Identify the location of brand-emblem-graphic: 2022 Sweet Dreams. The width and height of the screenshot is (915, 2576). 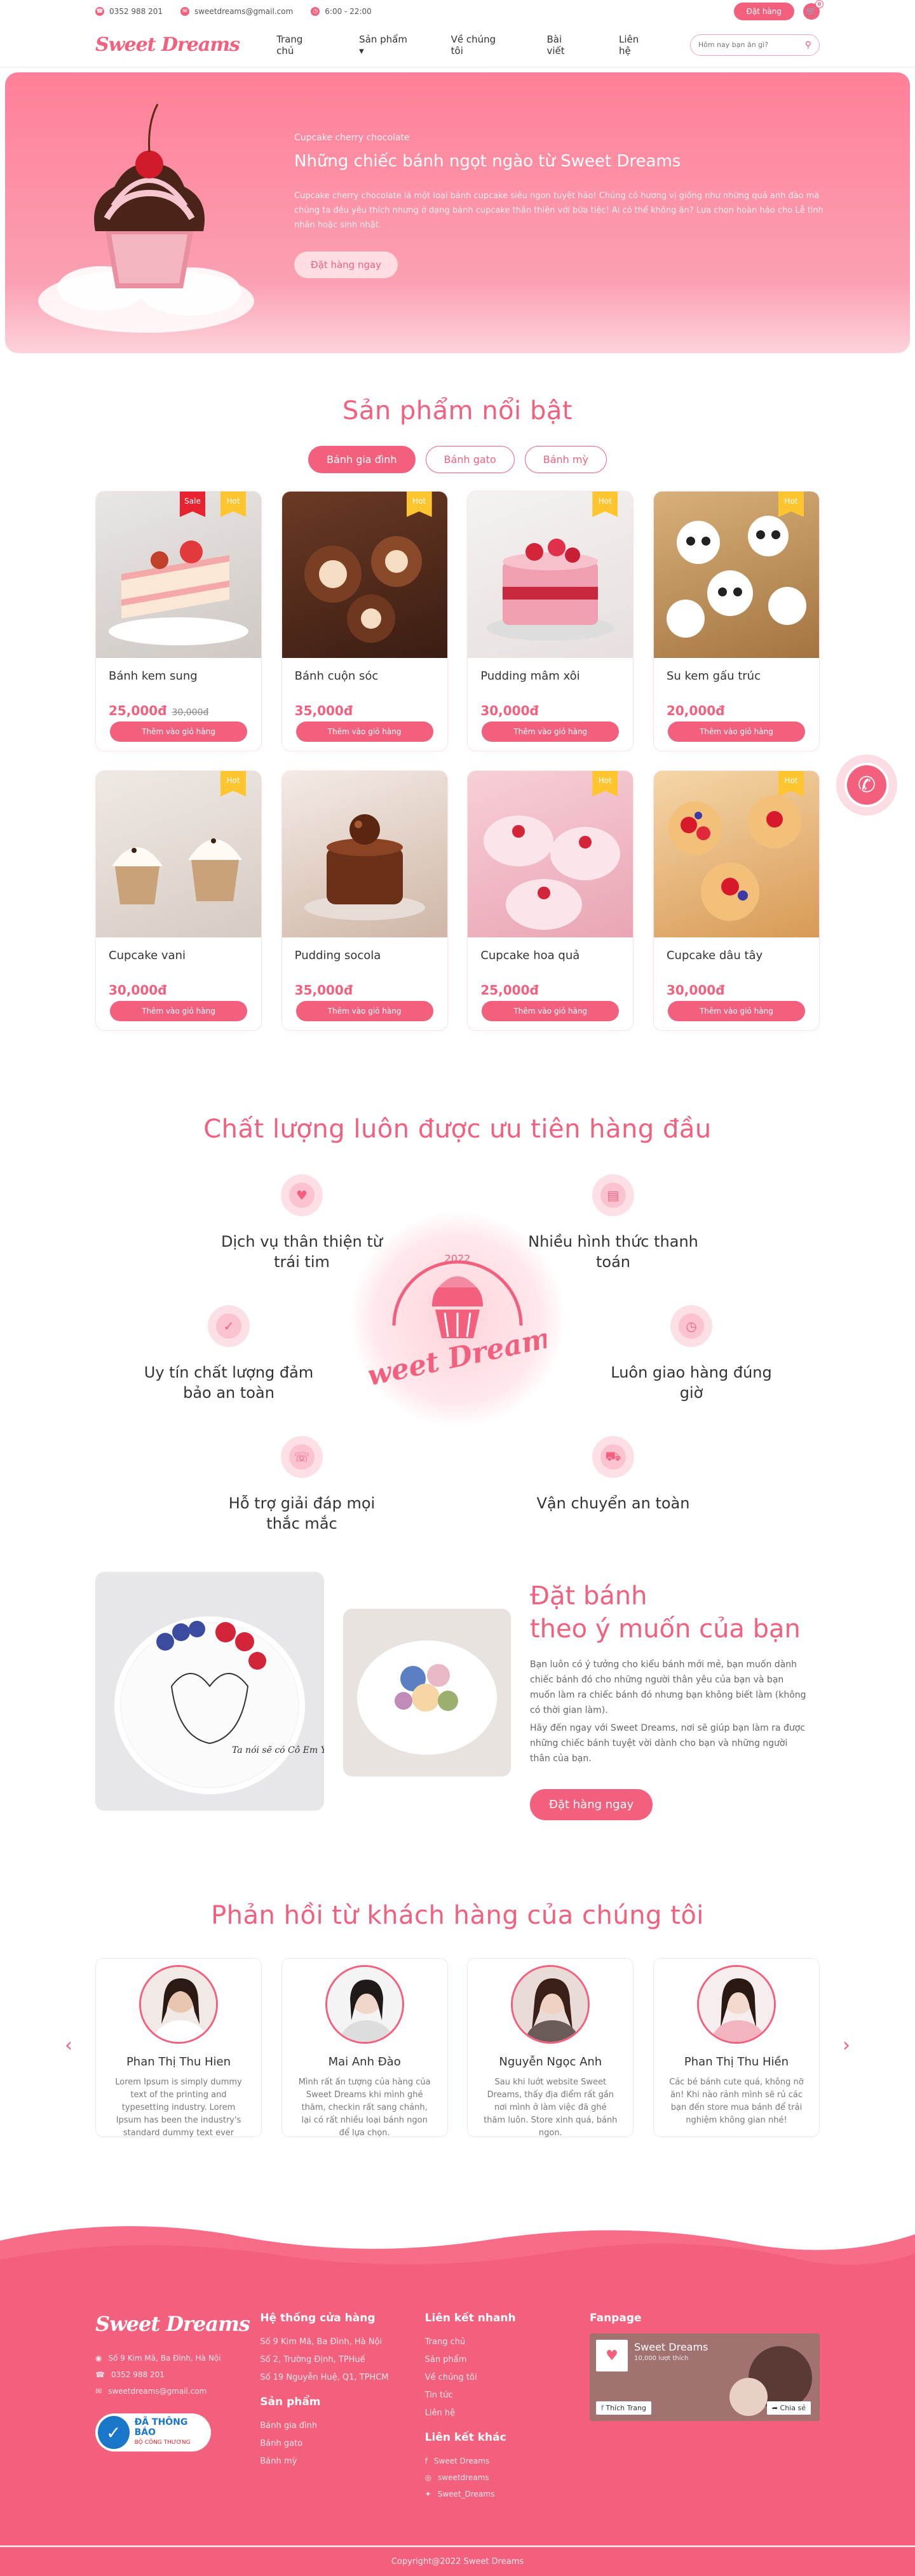
(457, 1324).